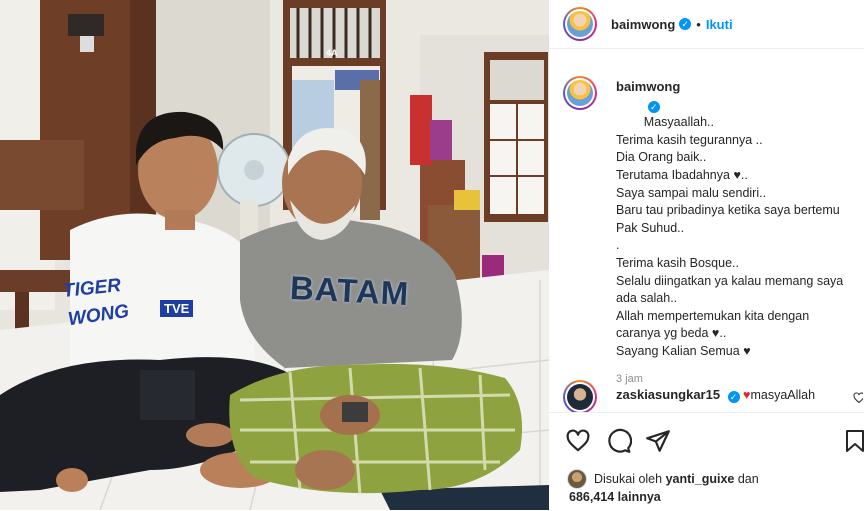  I want to click on likes-prefix: Disukai oleh, so click(628, 479).